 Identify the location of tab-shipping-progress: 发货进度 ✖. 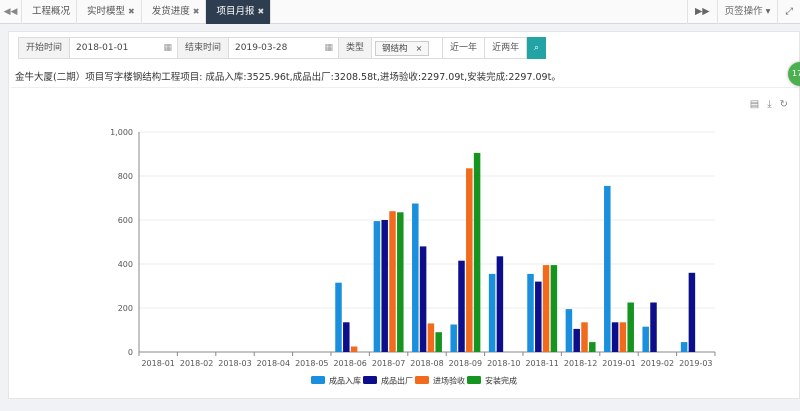
(174, 12).